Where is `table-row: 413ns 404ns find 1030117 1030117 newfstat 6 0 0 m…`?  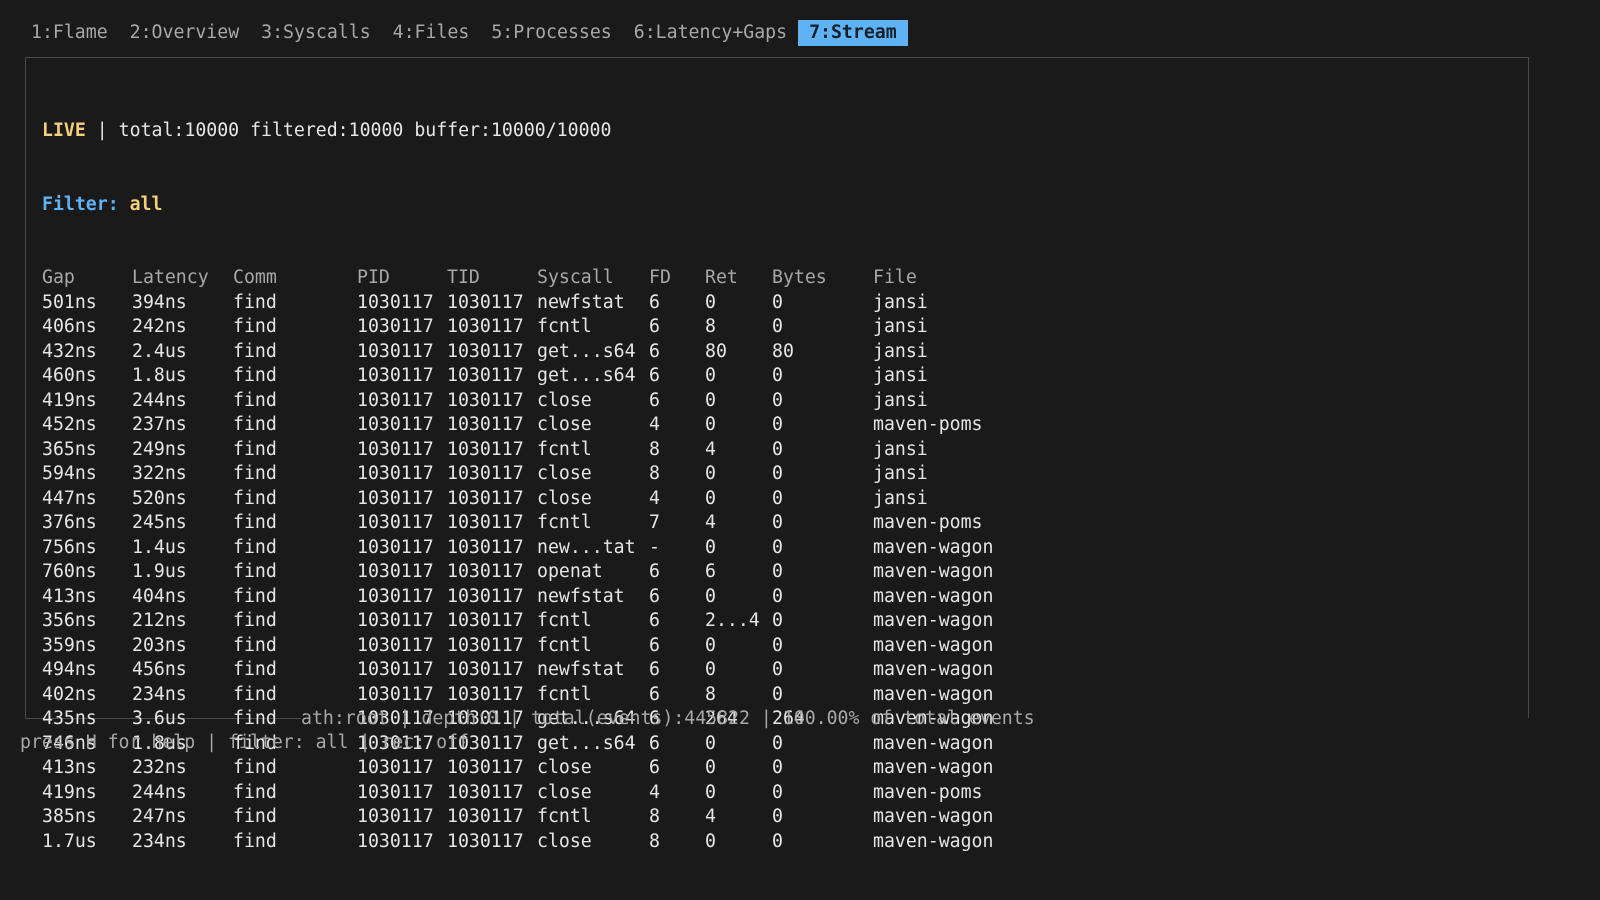
table-row: 413ns 404ns find 1030117 1030117 newfstat 6 0 0 m… is located at coordinates (557, 597).